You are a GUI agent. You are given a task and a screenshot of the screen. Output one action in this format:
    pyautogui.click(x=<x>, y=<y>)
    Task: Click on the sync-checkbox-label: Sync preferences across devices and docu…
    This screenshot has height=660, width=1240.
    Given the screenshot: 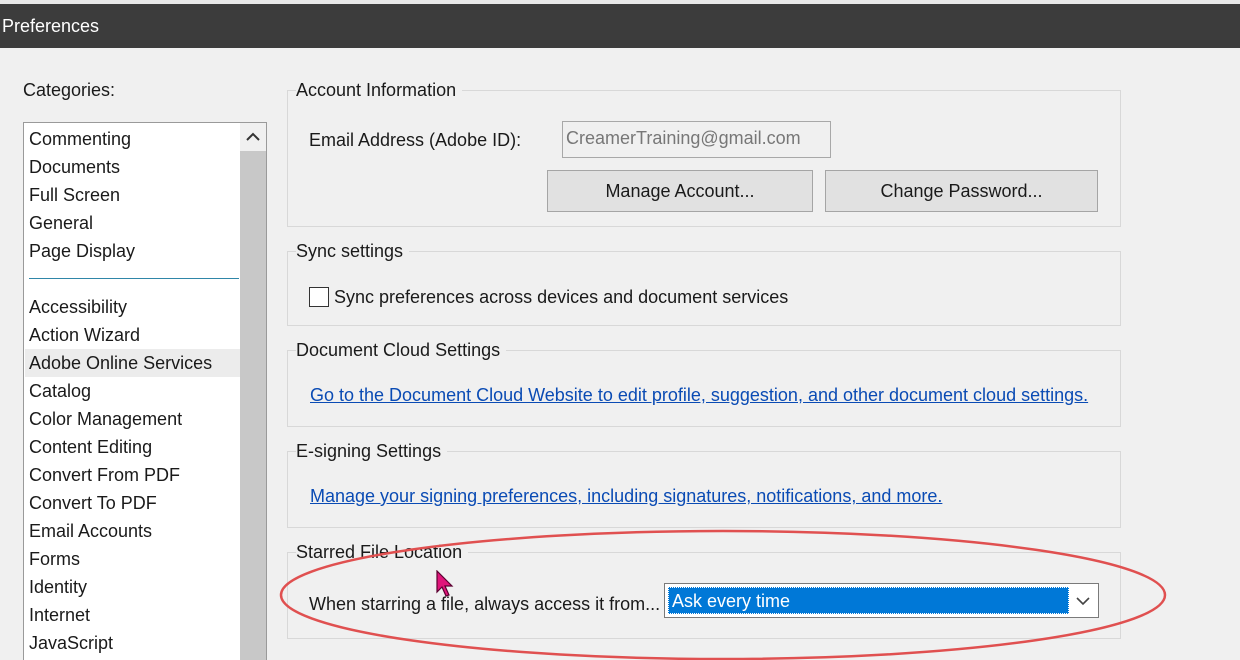 What is the action you would take?
    pyautogui.click(x=561, y=297)
    